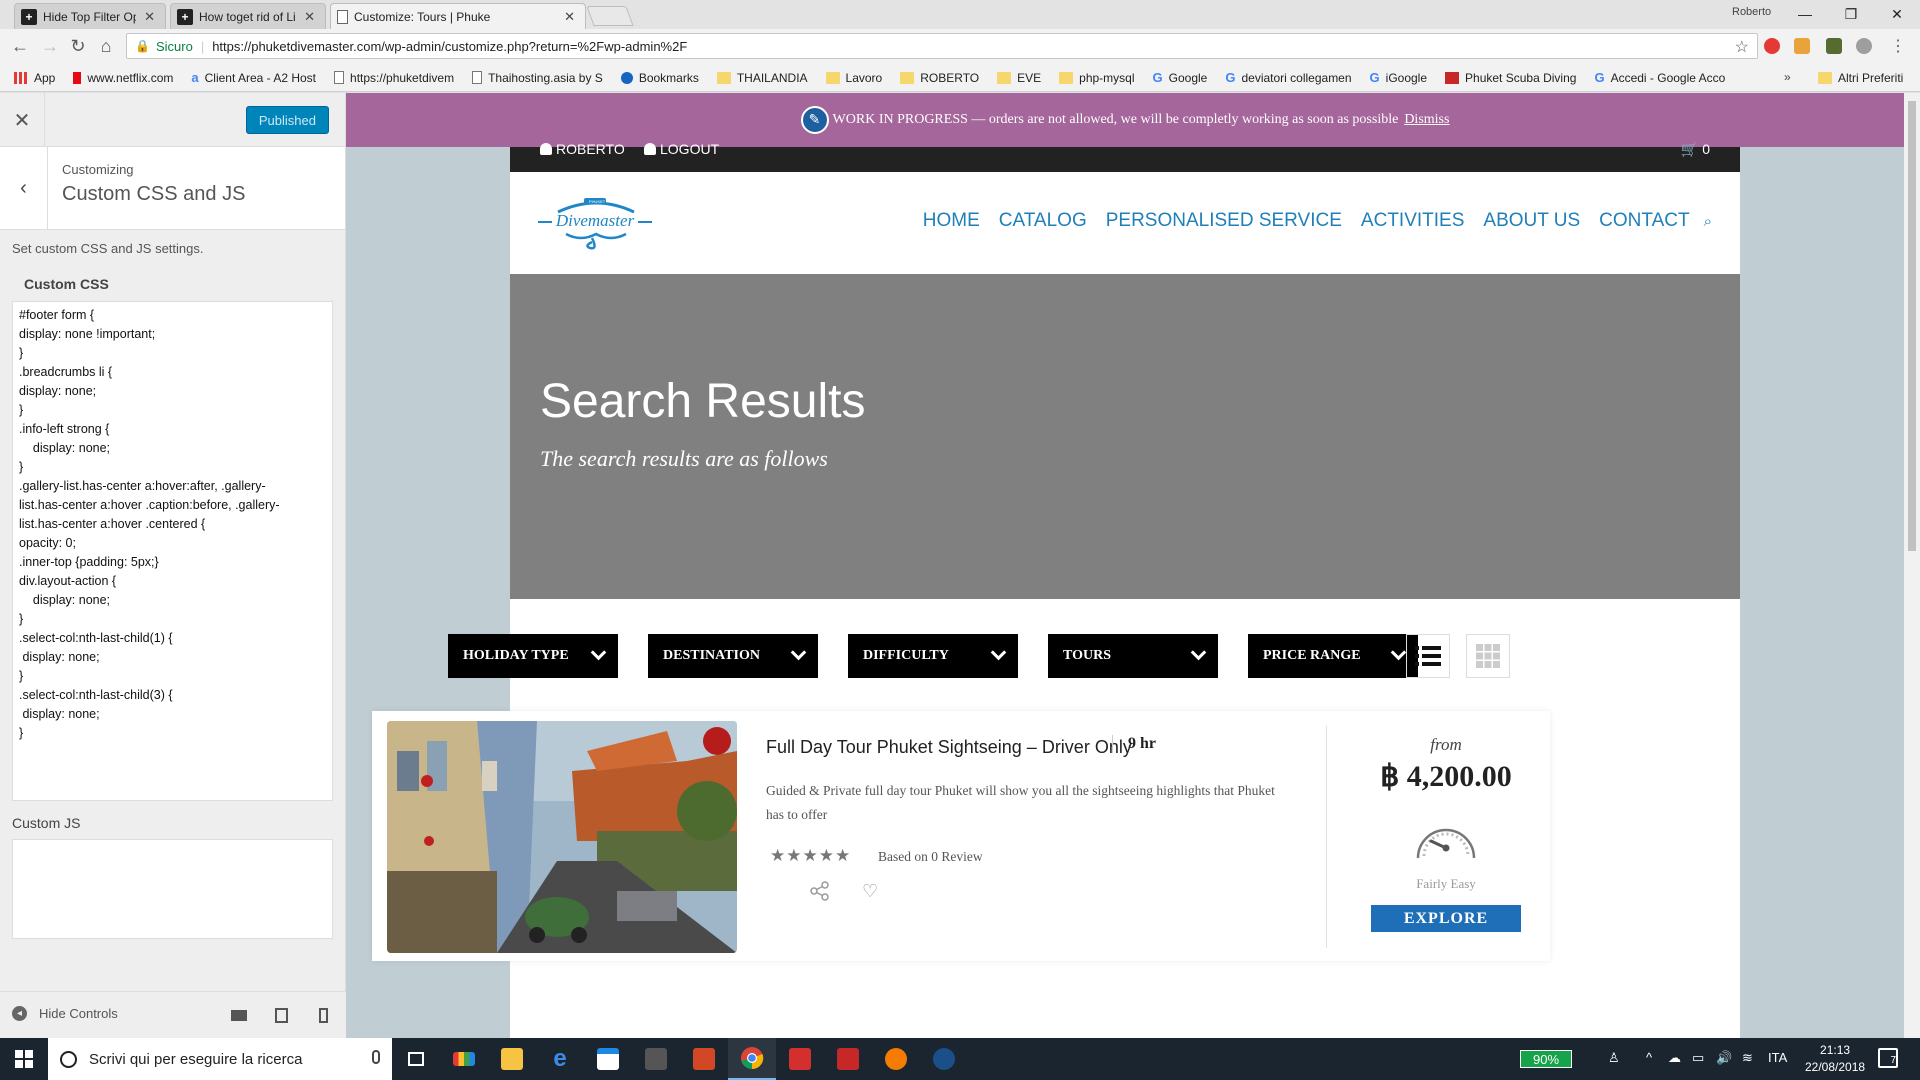 Image resolution: width=1920 pixels, height=1080 pixels. What do you see at coordinates (323, 1015) in the screenshot?
I see `mobile-preview-icon` at bounding box center [323, 1015].